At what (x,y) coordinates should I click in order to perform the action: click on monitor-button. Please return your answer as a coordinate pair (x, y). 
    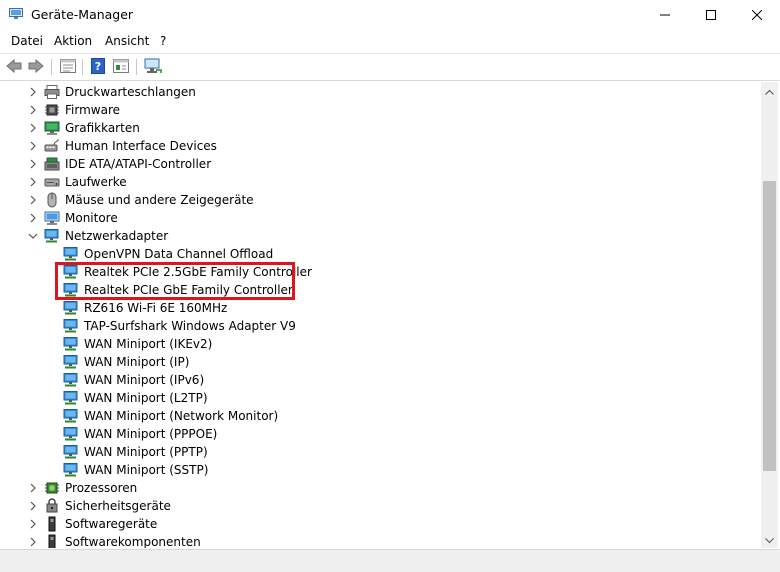
    Looking at the image, I should click on (153, 67).